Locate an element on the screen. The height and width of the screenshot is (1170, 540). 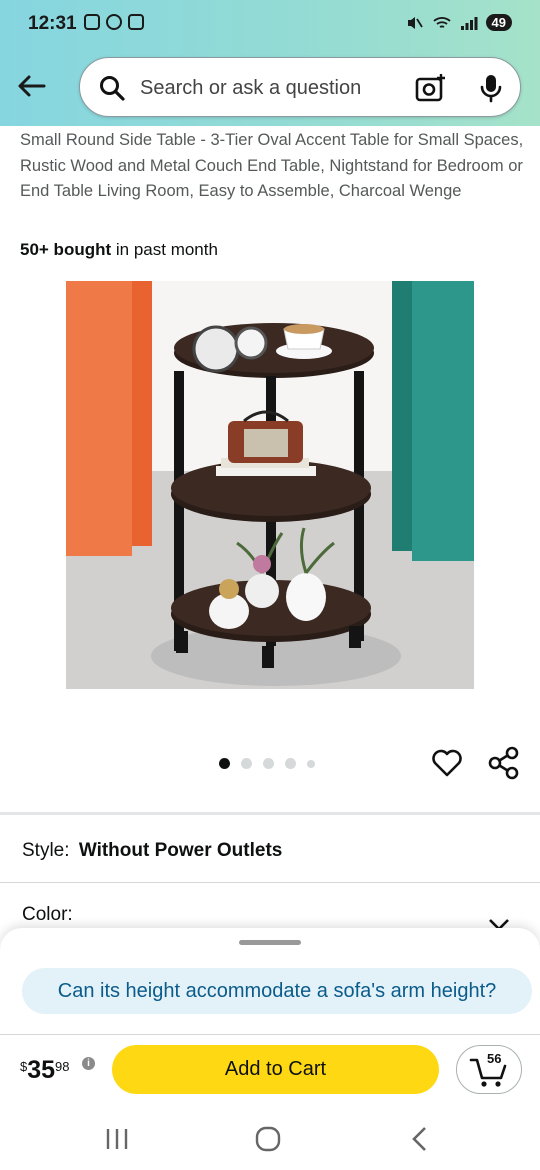
purchase-count-bold: 50+ bought is located at coordinates (66, 249).